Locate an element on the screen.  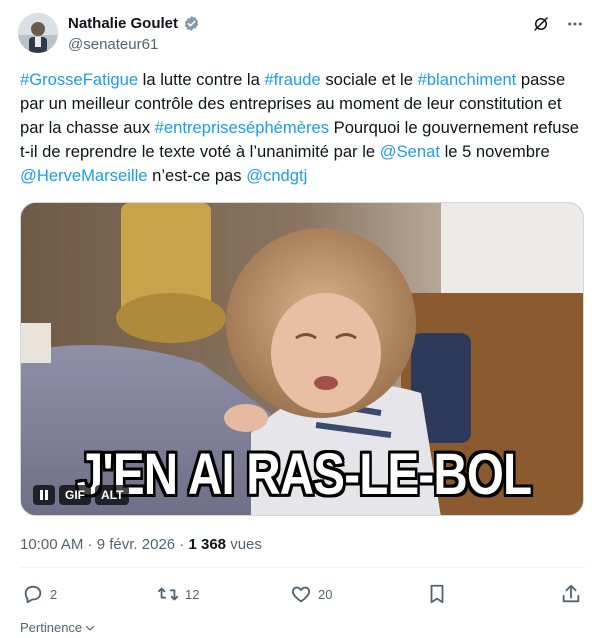
pause-icon is located at coordinates (44, 495).